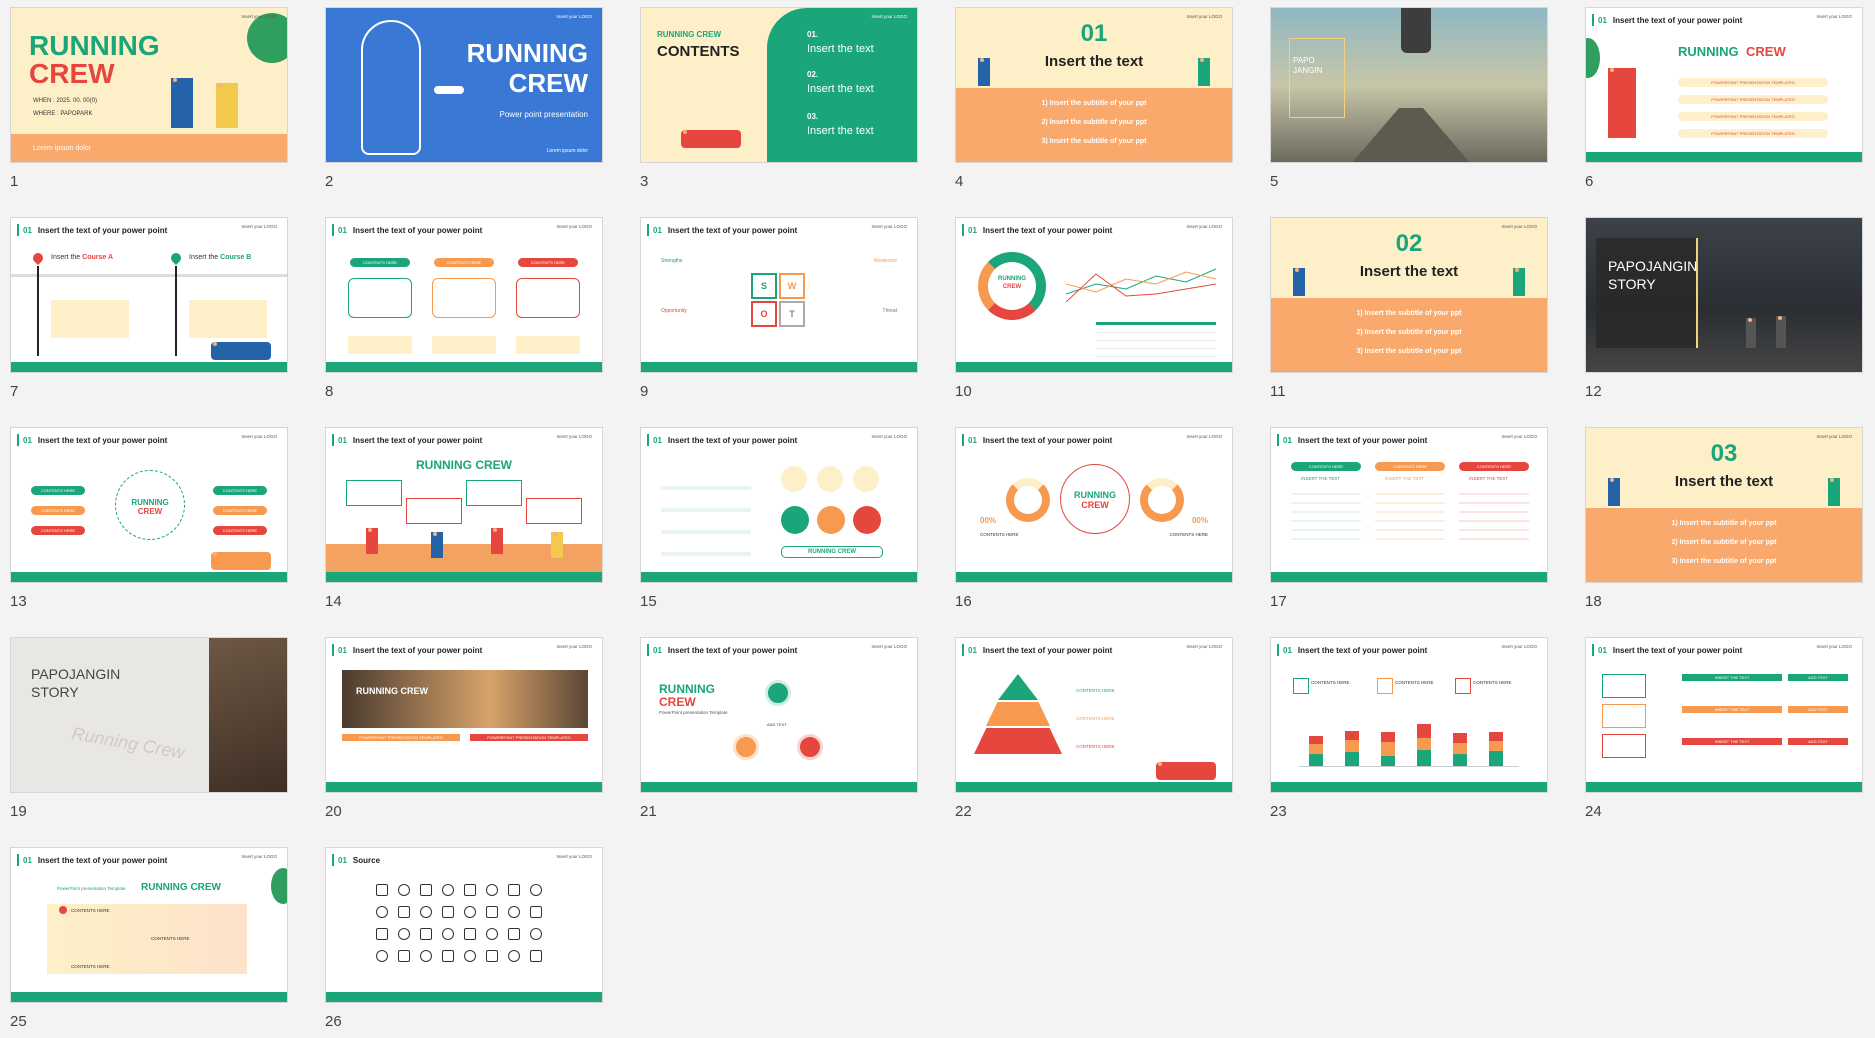 The image size is (1875, 1038). Describe the element at coordinates (1632, 284) in the screenshot. I see `slide12-title-line2: STORY` at that location.